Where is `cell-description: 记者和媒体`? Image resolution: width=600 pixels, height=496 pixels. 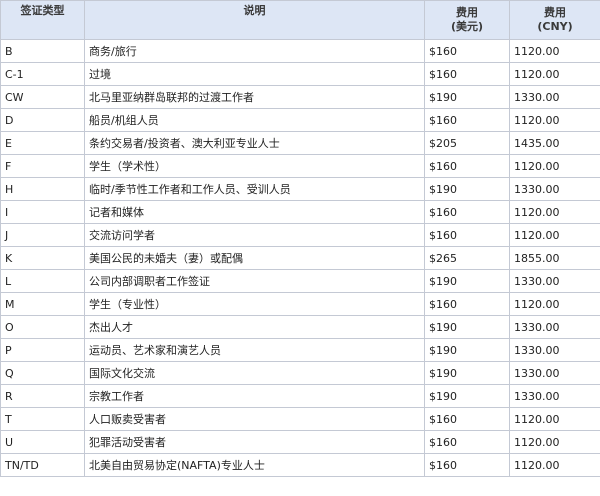
cell-description: 记者和媒体 is located at coordinates (254, 212).